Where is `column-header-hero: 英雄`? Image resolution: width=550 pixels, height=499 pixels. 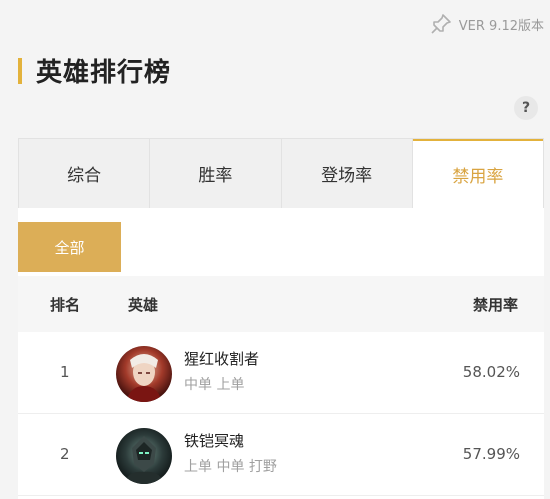
column-header-hero: 英雄 is located at coordinates (143, 305).